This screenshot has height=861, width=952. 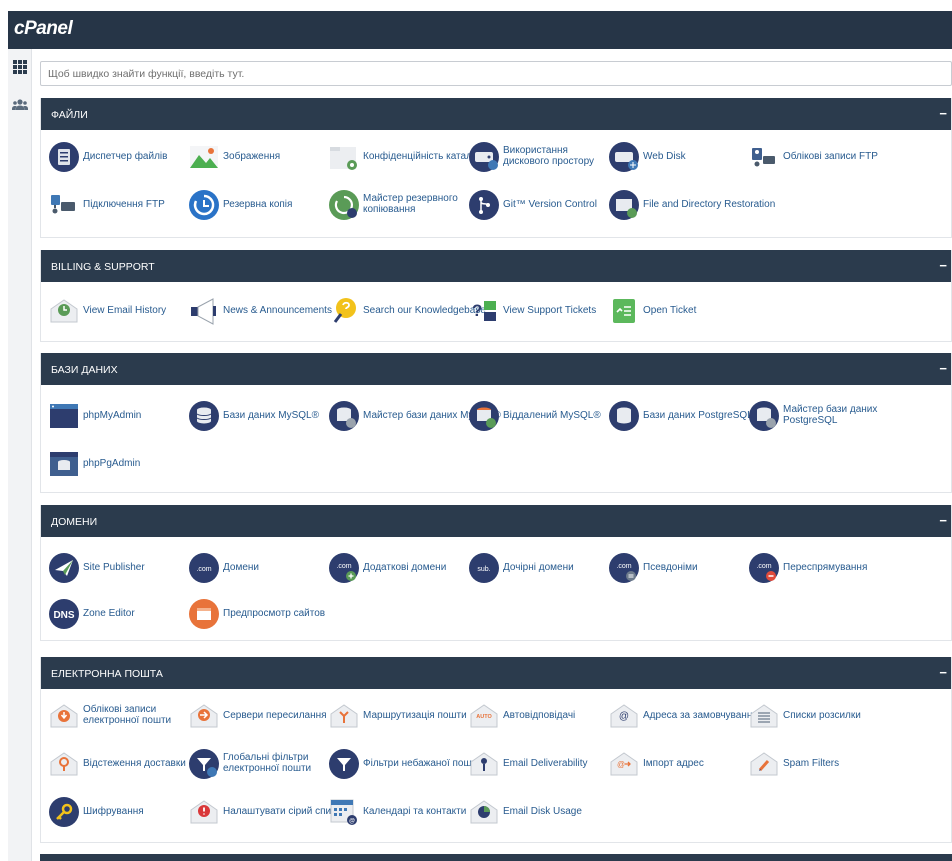 I want to click on item-label: Предпросмотр сайтов, so click(x=274, y=613).